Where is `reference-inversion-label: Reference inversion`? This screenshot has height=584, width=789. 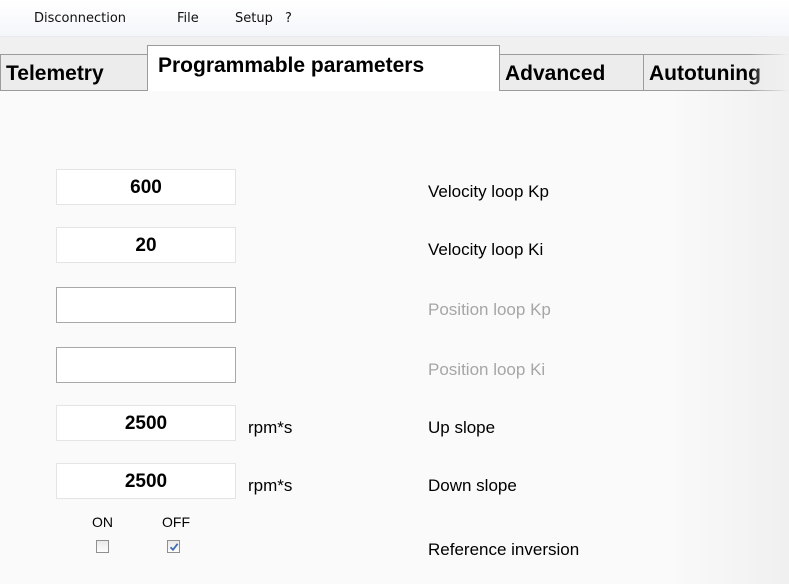 reference-inversion-label: Reference inversion is located at coordinates (504, 549).